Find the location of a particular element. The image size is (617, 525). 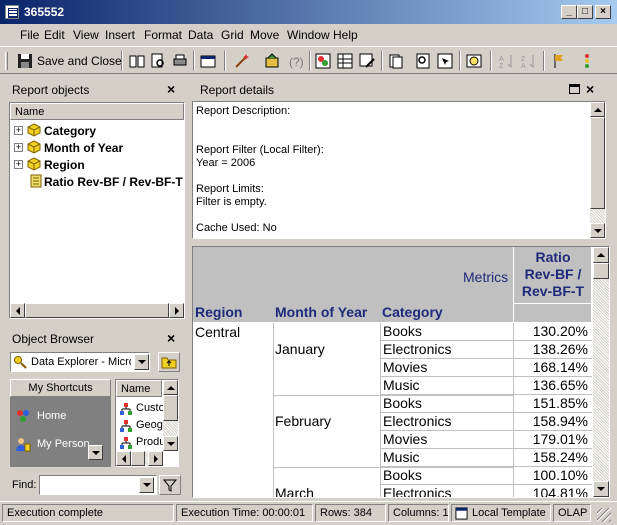

book-button is located at coordinates (137, 61).